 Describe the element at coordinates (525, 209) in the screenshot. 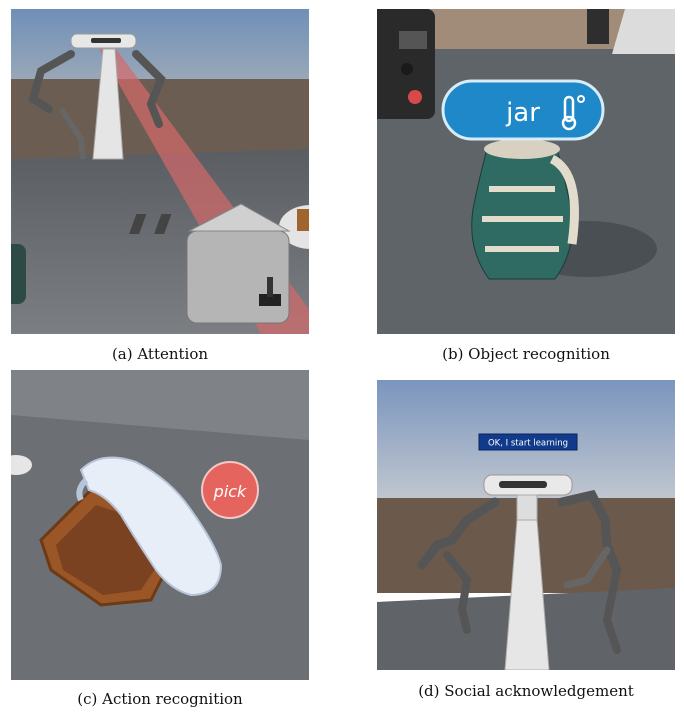

I see `jar` at that location.